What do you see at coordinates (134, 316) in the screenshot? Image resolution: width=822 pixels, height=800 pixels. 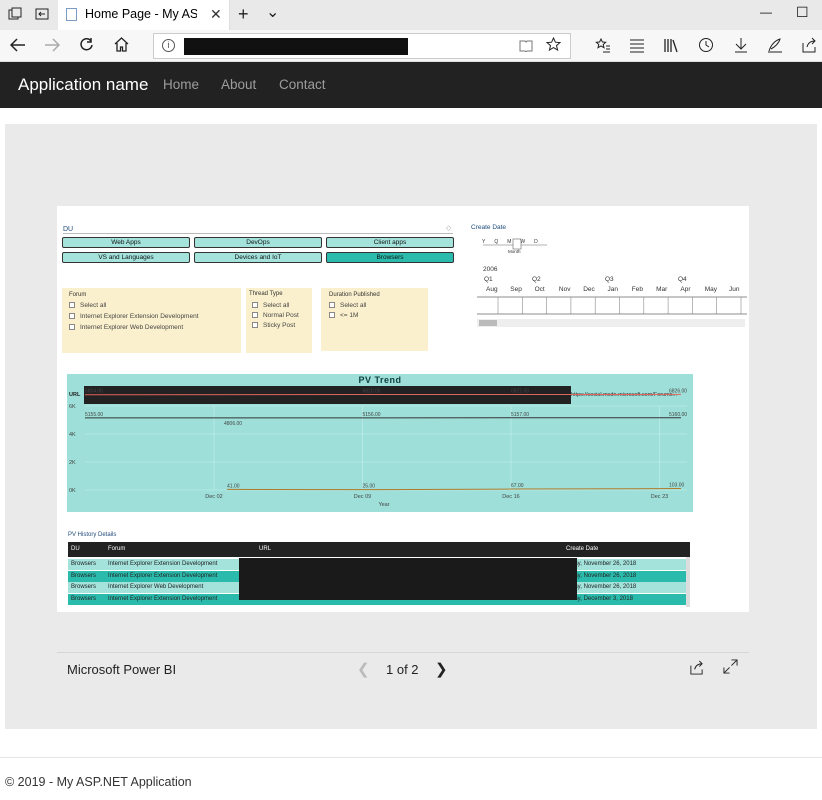 I see `forum-option: Internet Explorer Extension Development` at bounding box center [134, 316].